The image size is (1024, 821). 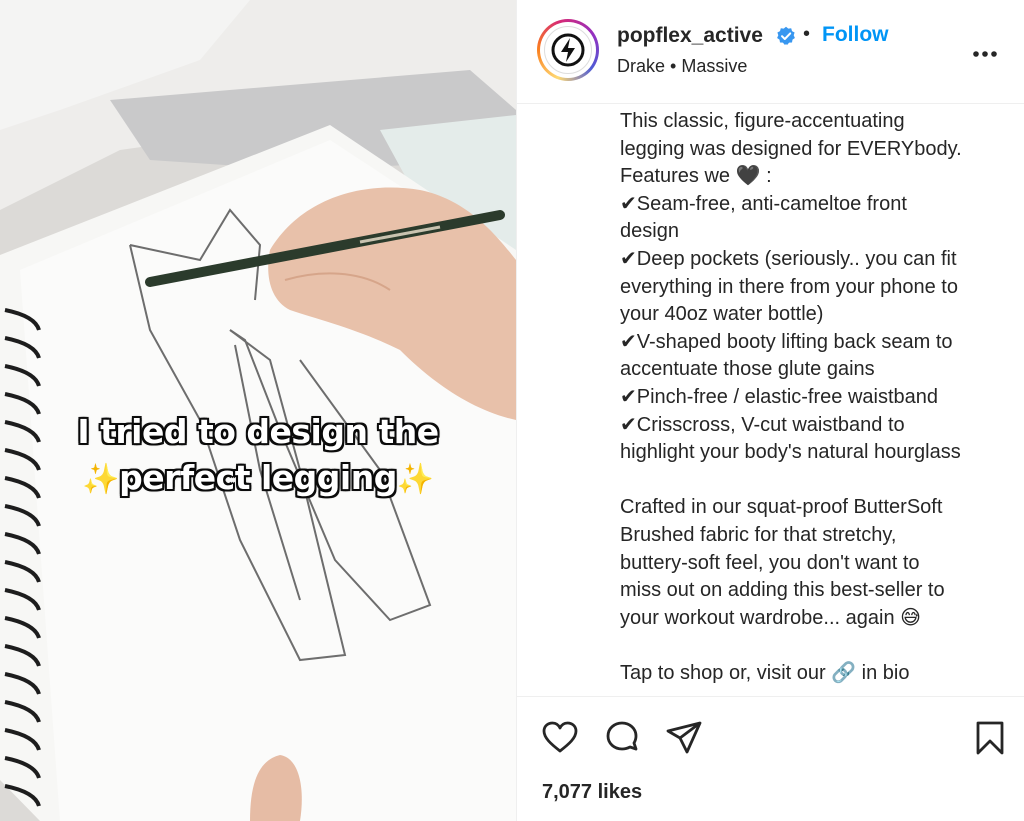 What do you see at coordinates (722, 314) in the screenshot?
I see `caption-line: your 40oz water bottle)` at bounding box center [722, 314].